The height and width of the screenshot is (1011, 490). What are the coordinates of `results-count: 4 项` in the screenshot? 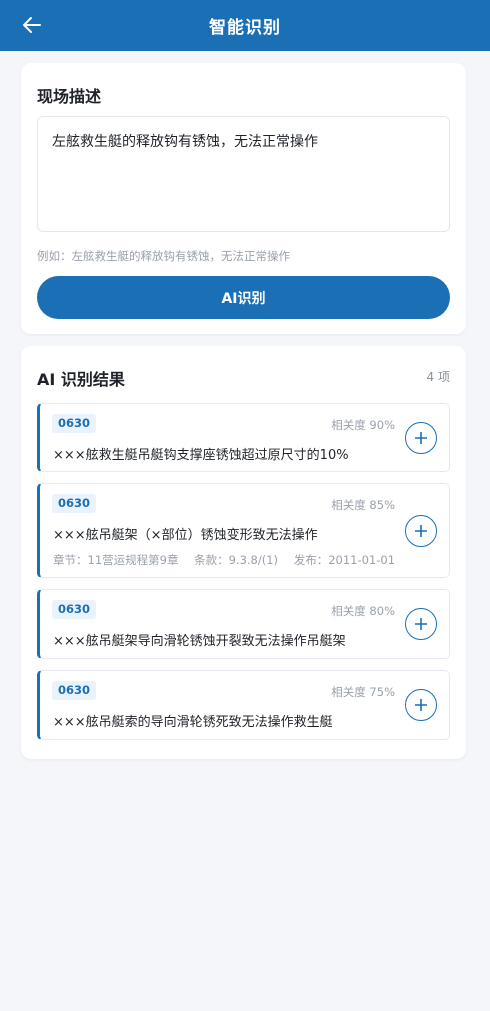 It's located at (438, 377).